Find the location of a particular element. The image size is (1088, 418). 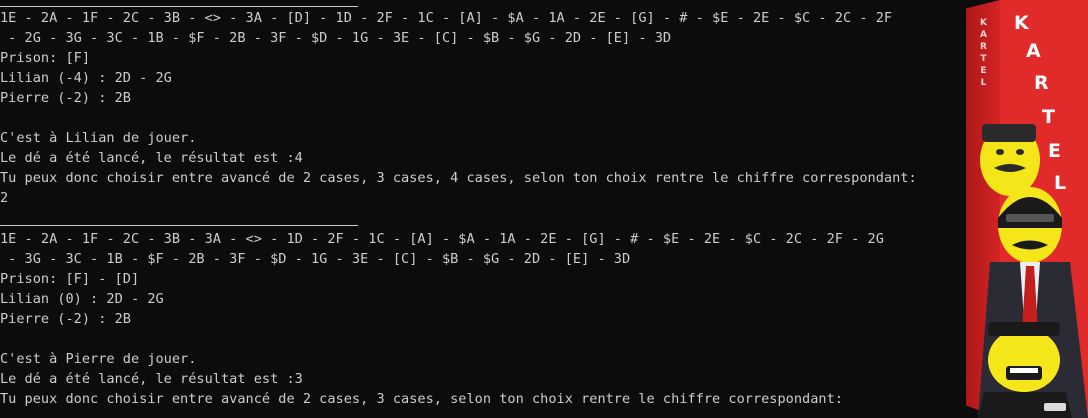

mobster-figures is located at coordinates (1033, 271).